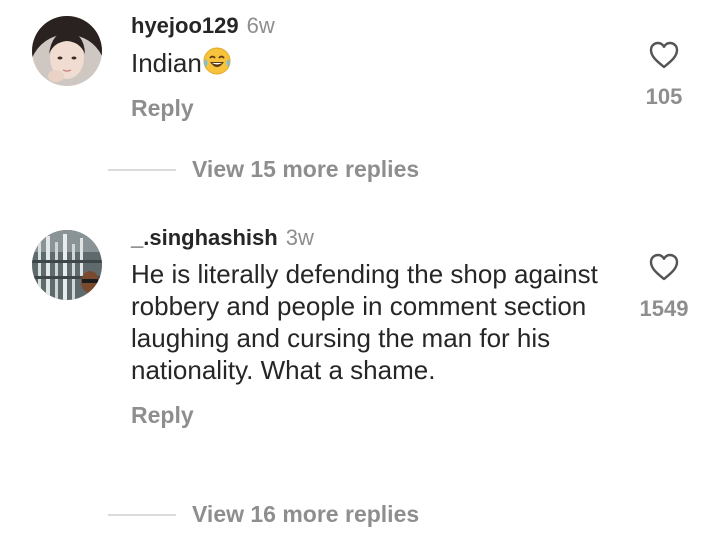 This screenshot has height=544, width=720. I want to click on like-count: 105, so click(664, 96).